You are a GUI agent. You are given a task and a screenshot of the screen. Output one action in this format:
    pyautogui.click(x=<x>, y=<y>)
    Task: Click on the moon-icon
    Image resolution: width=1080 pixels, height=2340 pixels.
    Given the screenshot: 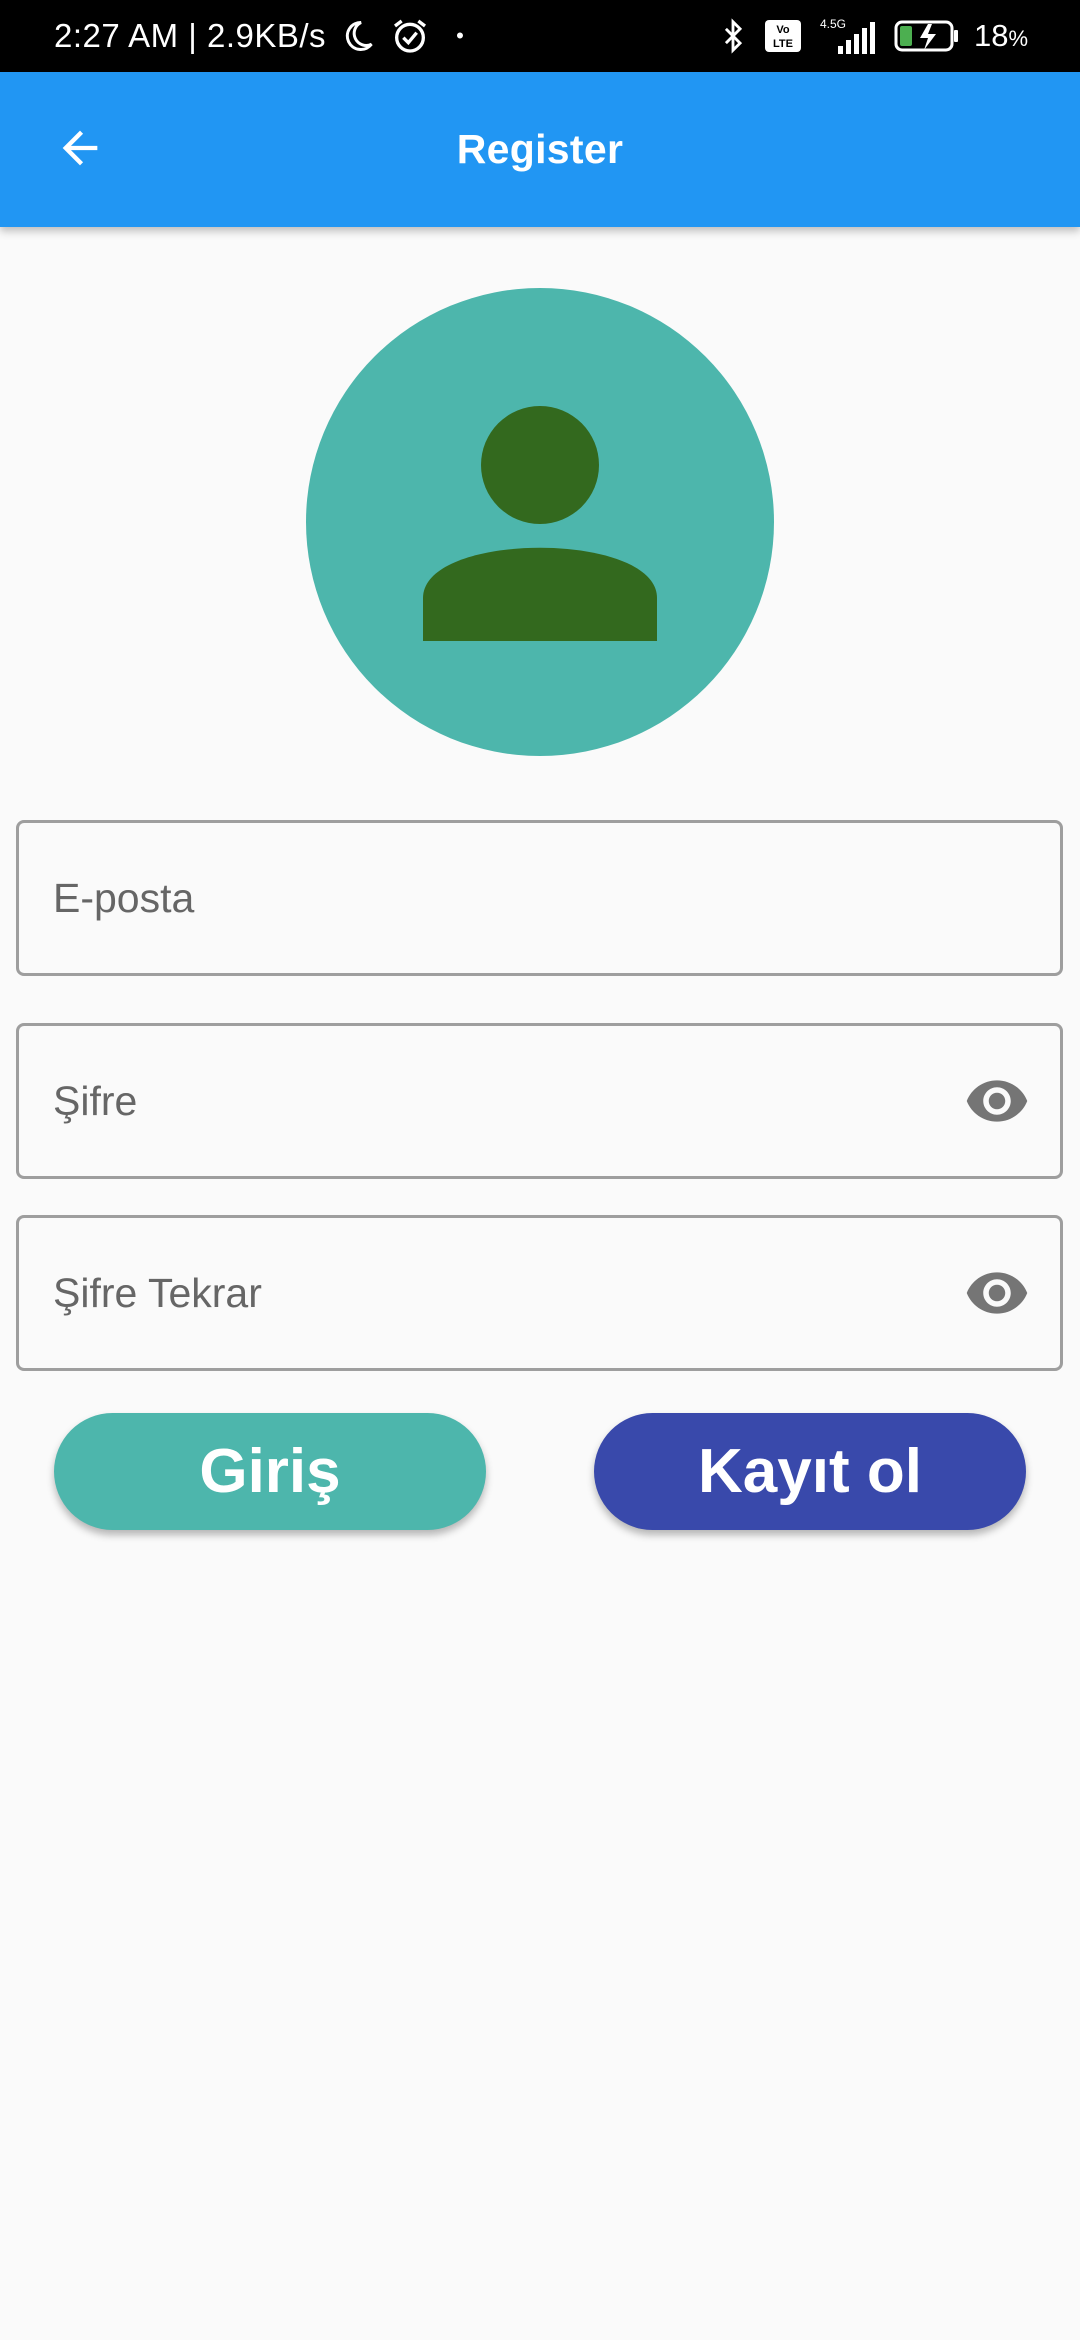 What is the action you would take?
    pyautogui.click(x=358, y=36)
    